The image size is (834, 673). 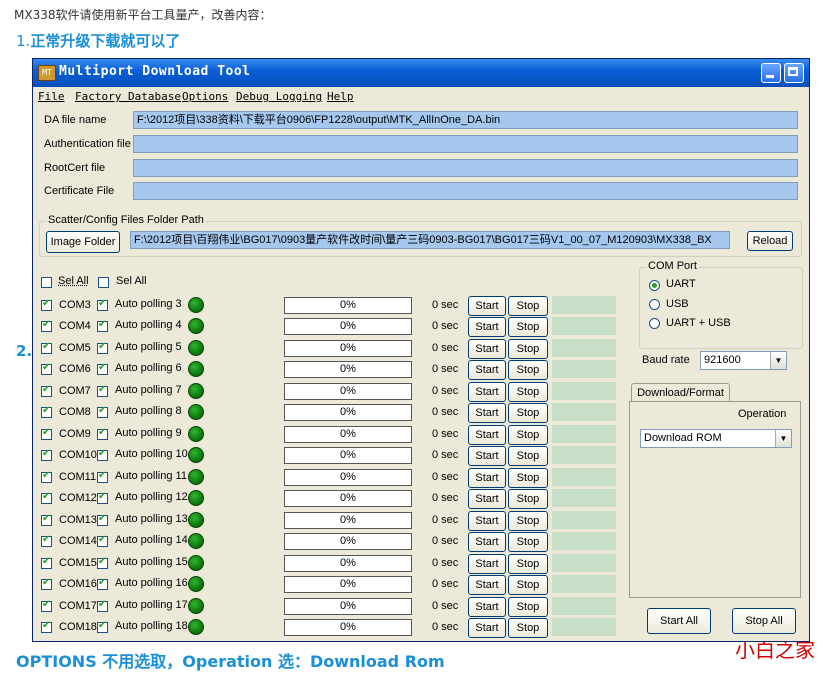 What do you see at coordinates (340, 96) in the screenshot?
I see `menu-help: Help` at bounding box center [340, 96].